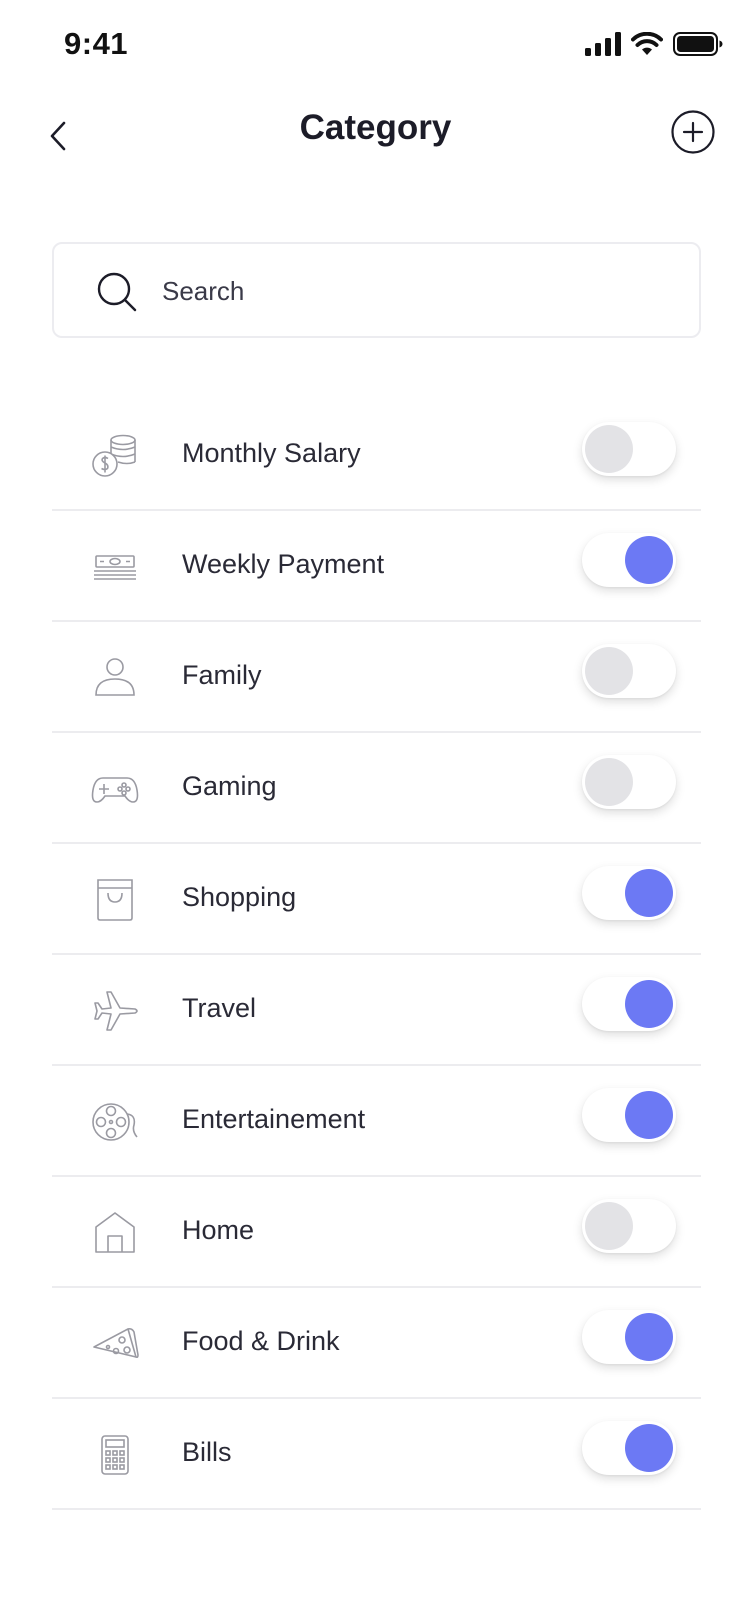 This screenshot has height=1624, width=751. What do you see at coordinates (376, 1343) in the screenshot?
I see `category-row-food-drink: Food & Drink` at bounding box center [376, 1343].